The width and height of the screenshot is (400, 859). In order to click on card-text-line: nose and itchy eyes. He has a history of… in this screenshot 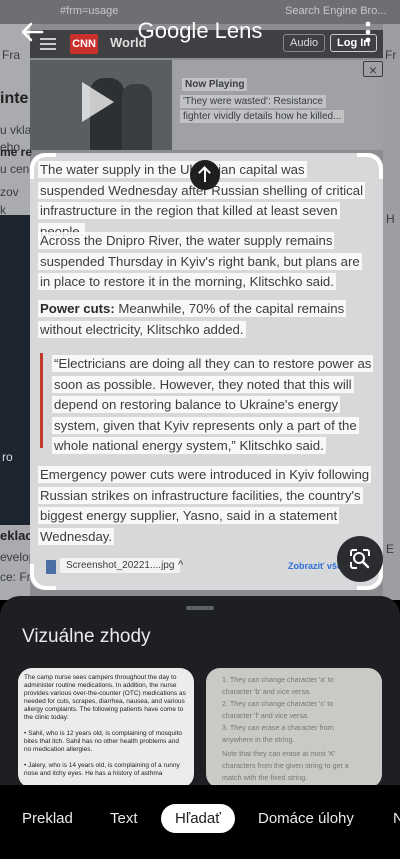, I will do `click(93, 773)`.